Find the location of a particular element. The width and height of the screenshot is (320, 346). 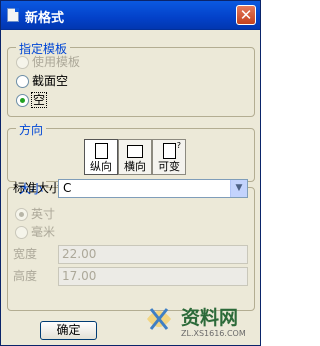

radio-inch: 英寸 is located at coordinates (35, 214).